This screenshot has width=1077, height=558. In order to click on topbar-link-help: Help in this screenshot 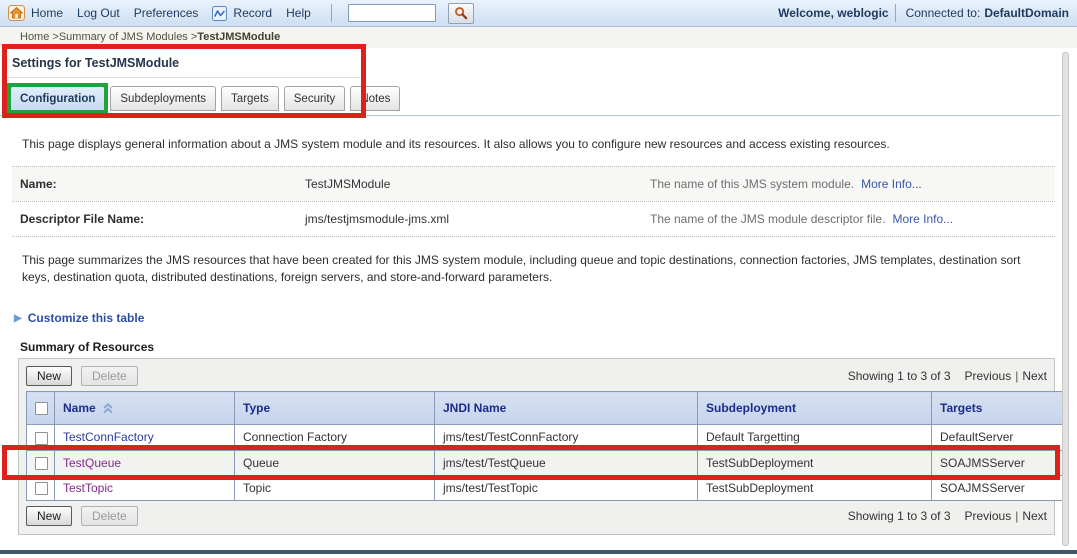, I will do `click(298, 13)`.